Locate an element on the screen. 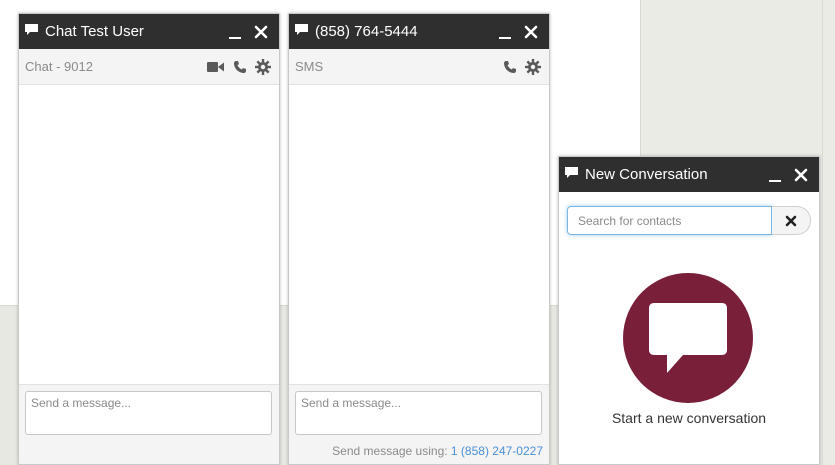 The width and height of the screenshot is (835, 465). sms-subbar: SMS is located at coordinates (419, 67).